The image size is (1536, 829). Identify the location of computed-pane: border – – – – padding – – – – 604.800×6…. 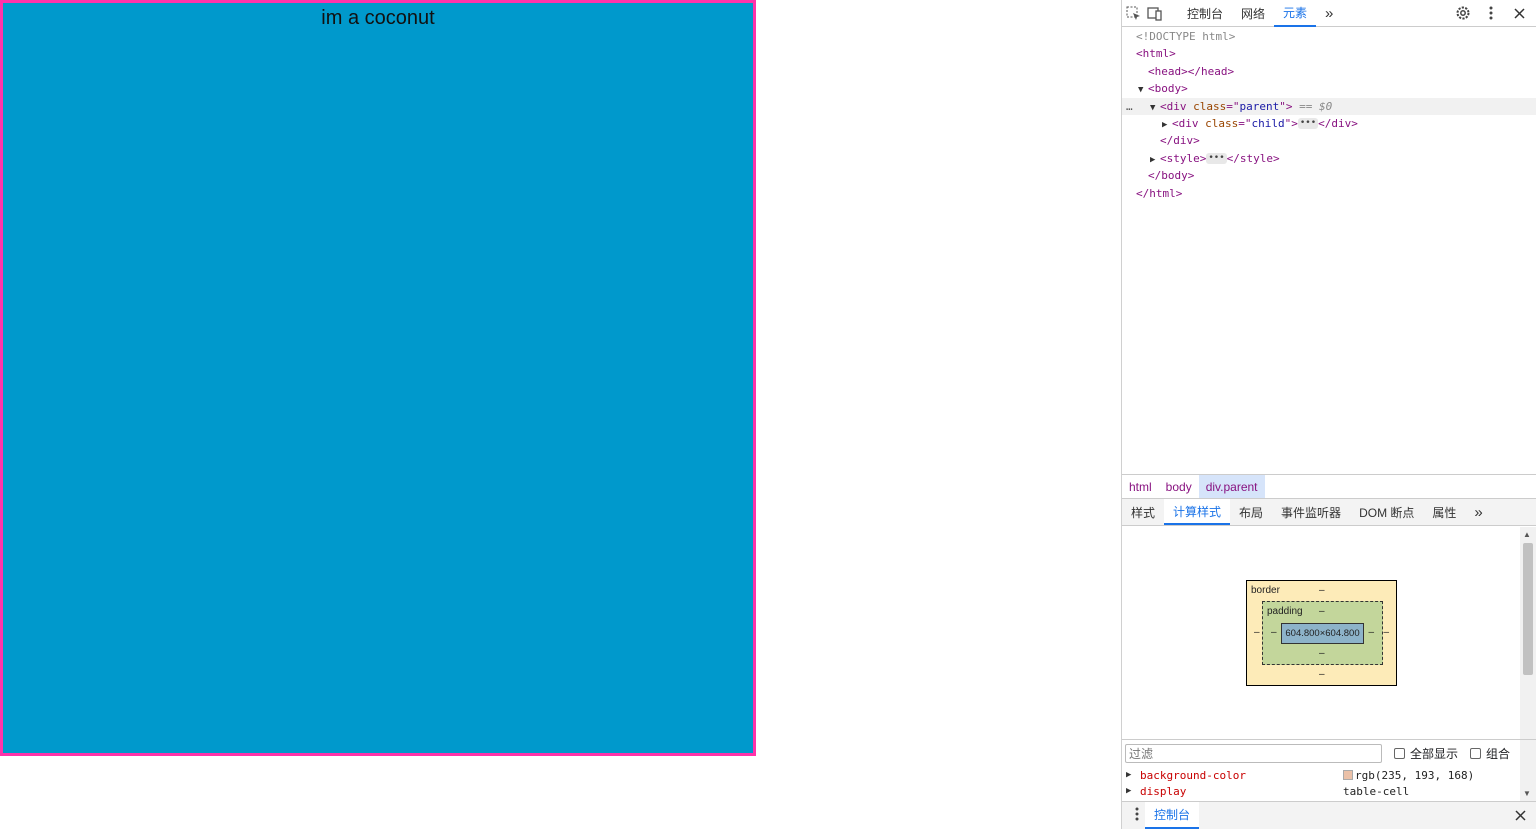
(1321, 633).